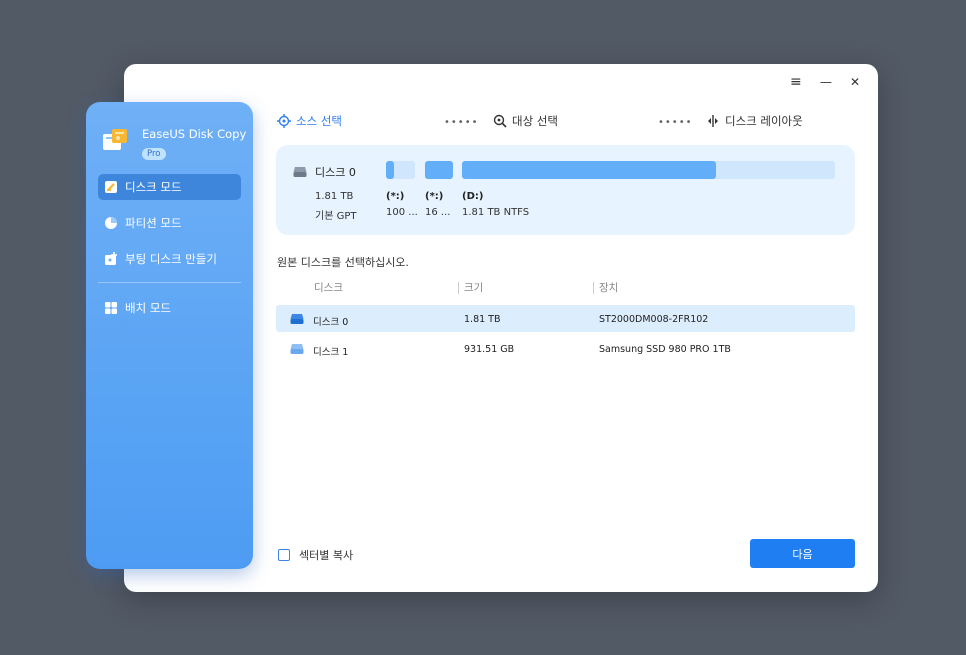  What do you see at coordinates (174, 142) in the screenshot?
I see `brand: EaseUS Disk Copy Pro` at bounding box center [174, 142].